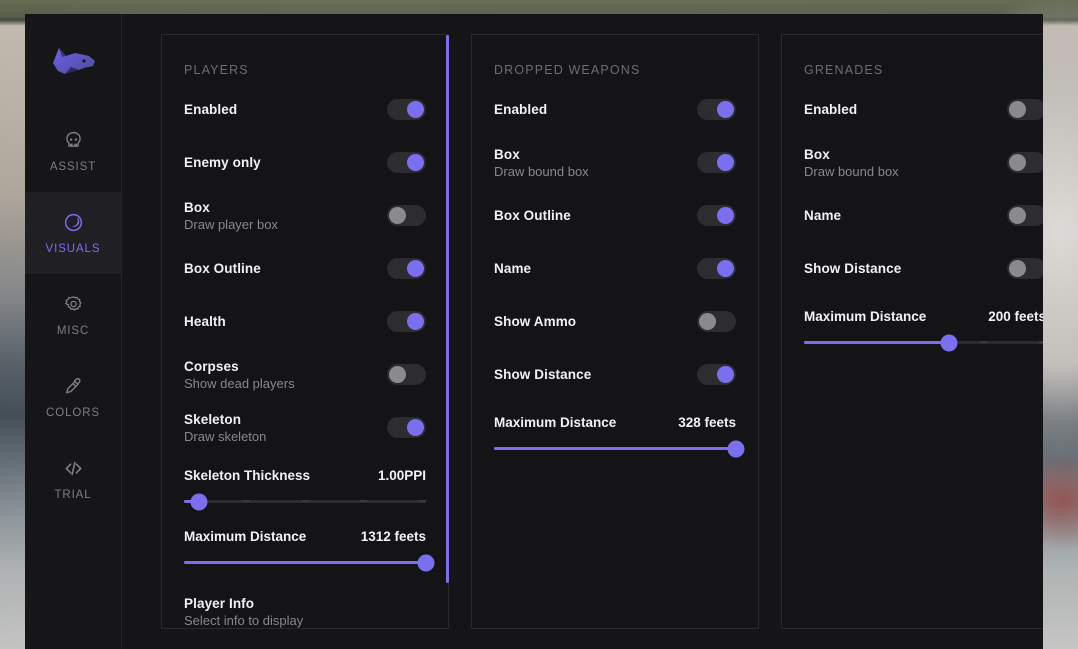 The height and width of the screenshot is (649, 1078). Describe the element at coordinates (239, 383) in the screenshot. I see `row-sublabel: Show dead players` at that location.